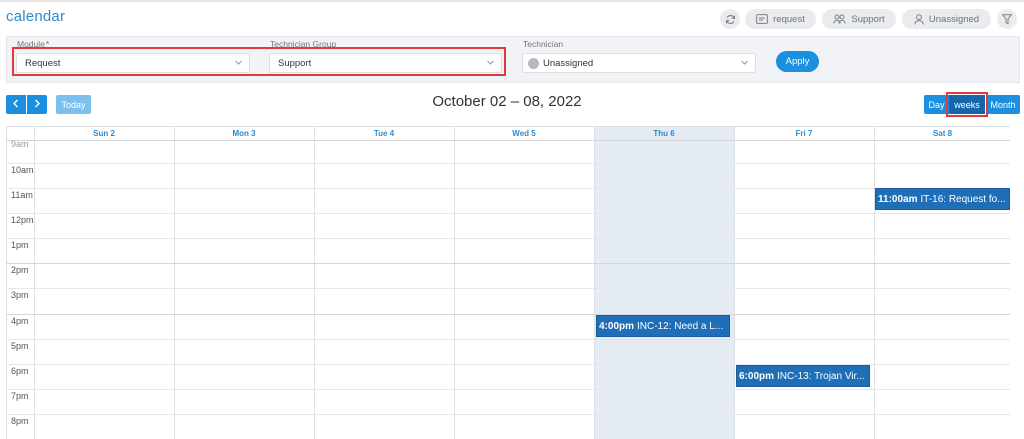 This screenshot has width=1024, height=439. What do you see at coordinates (664, 133) in the screenshot?
I see `day-header-thu: Thu 6` at bounding box center [664, 133].